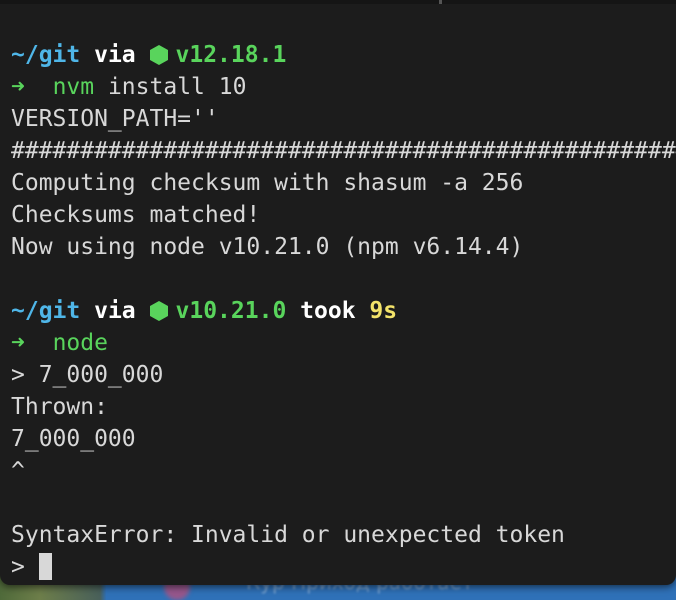 The image size is (676, 600). What do you see at coordinates (170, 87) in the screenshot?
I see `command-args: install 10` at bounding box center [170, 87].